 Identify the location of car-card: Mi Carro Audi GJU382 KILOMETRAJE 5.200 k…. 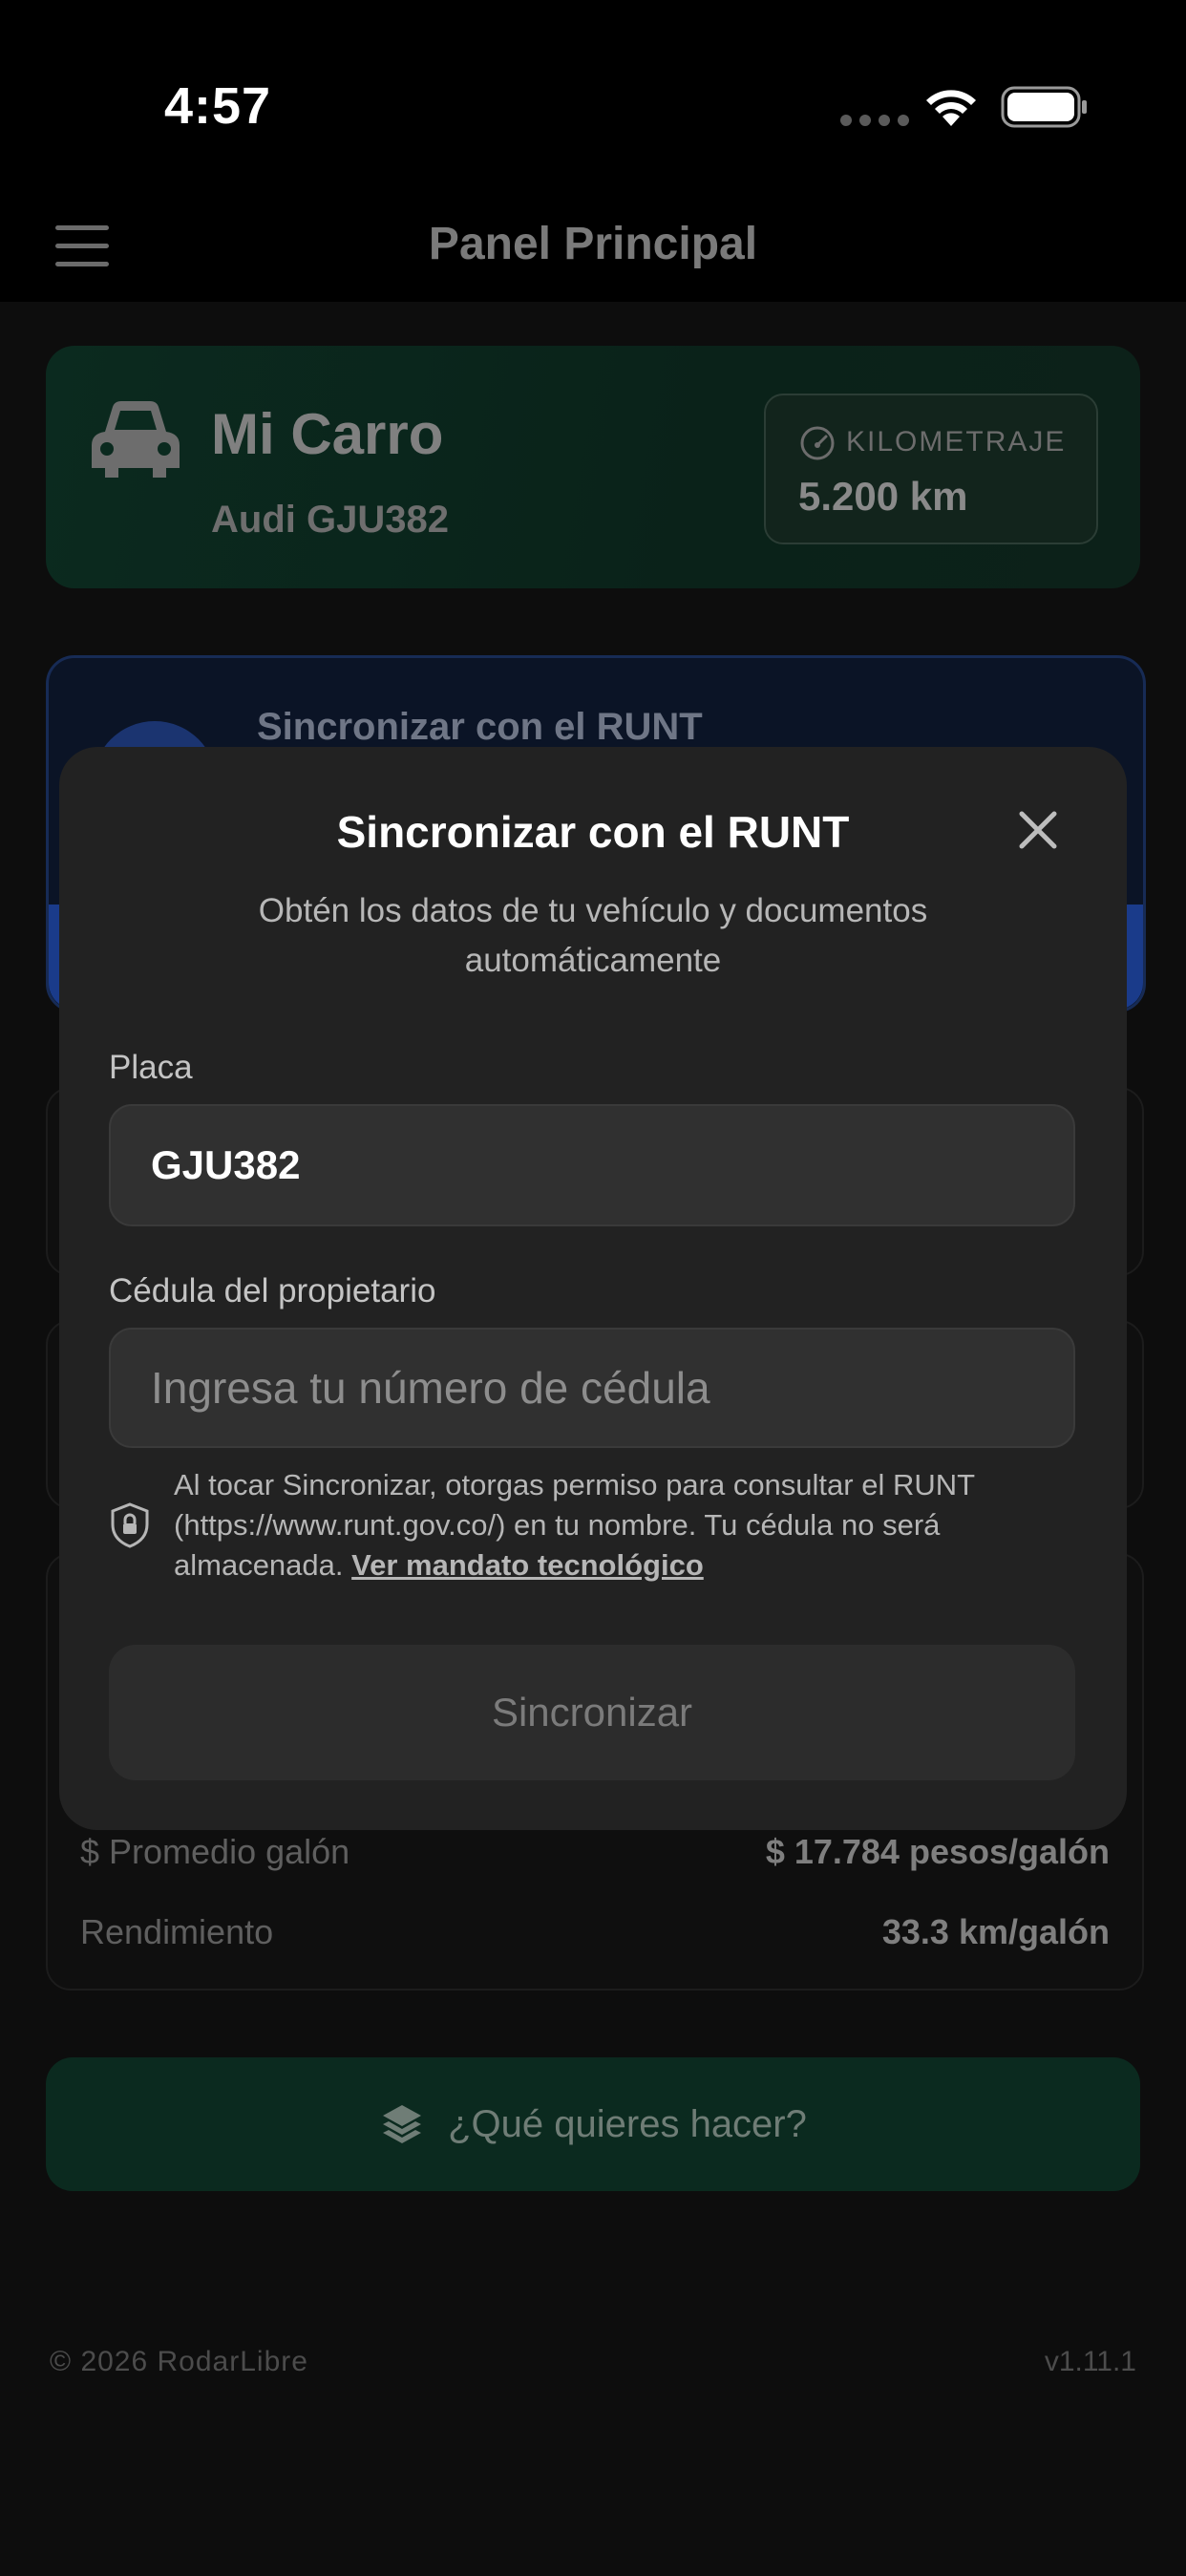
(593, 467).